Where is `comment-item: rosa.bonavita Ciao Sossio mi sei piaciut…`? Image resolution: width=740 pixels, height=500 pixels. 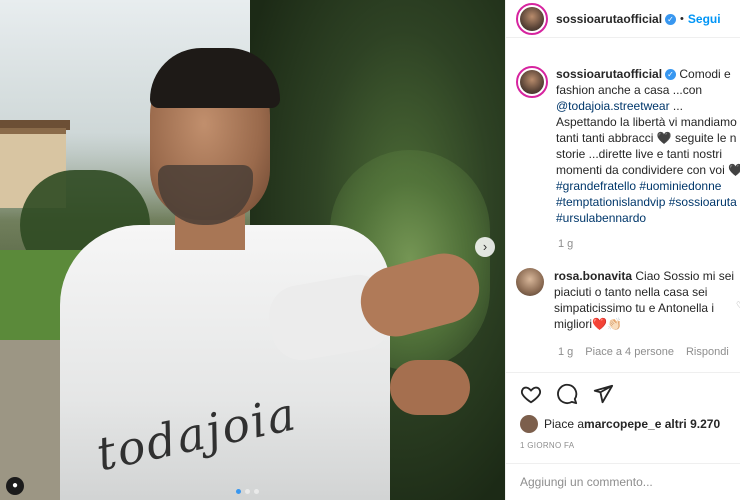
comment-item: rosa.bonavita Ciao Sossio mi sei piaciut… is located at coordinates (628, 300).